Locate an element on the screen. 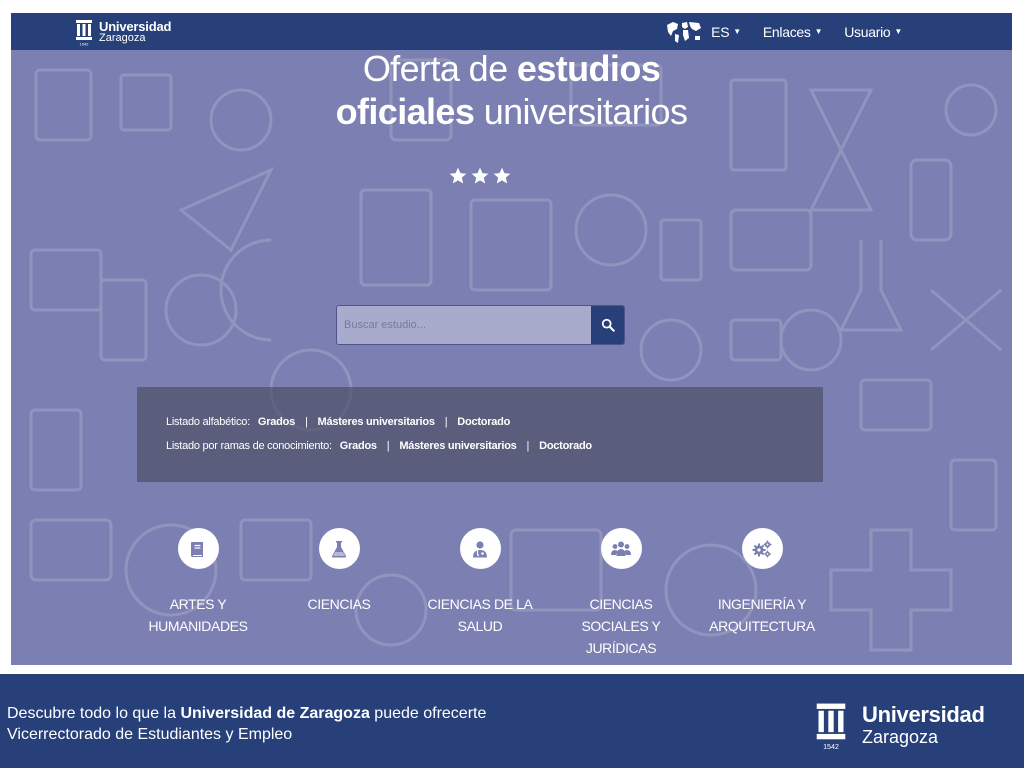 The image size is (1024, 768). title-line1-regular: Oferta de is located at coordinates (435, 68).